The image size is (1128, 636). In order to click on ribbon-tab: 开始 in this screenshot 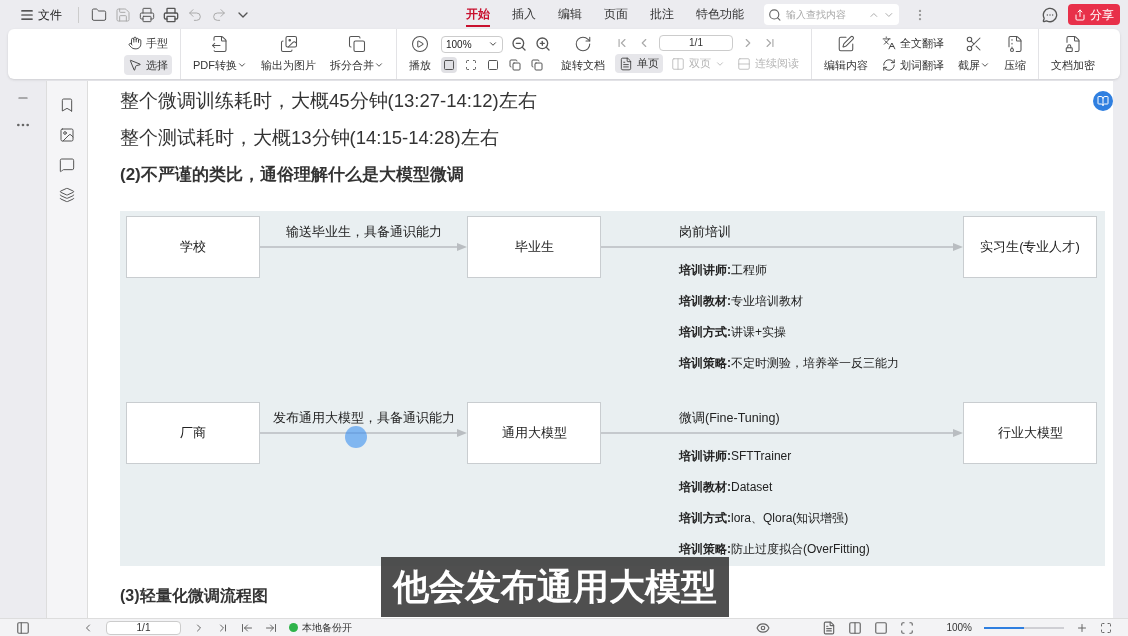, I will do `click(478, 14)`.